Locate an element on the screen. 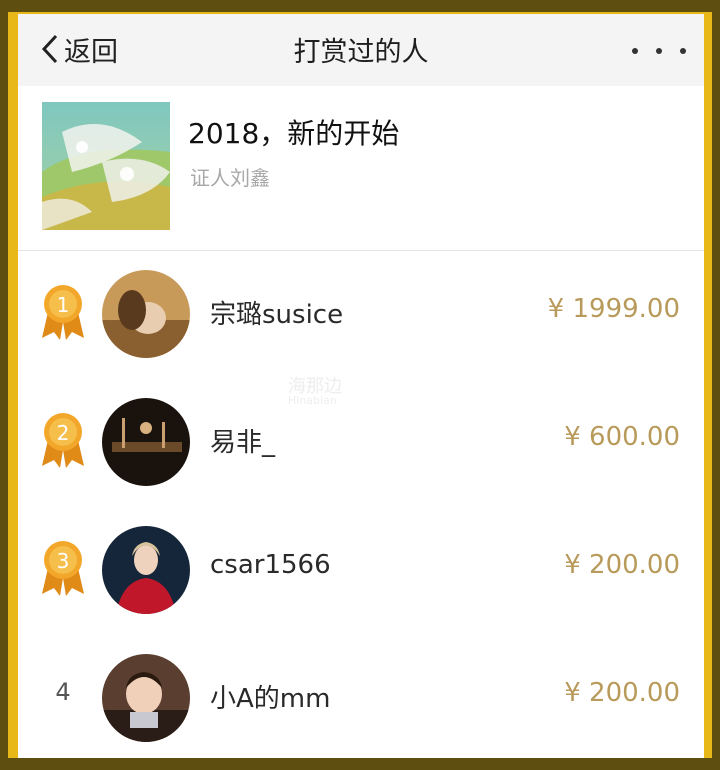 The height and width of the screenshot is (770, 720). nav-bar: 返回 打赏过的人 is located at coordinates (361, 50).